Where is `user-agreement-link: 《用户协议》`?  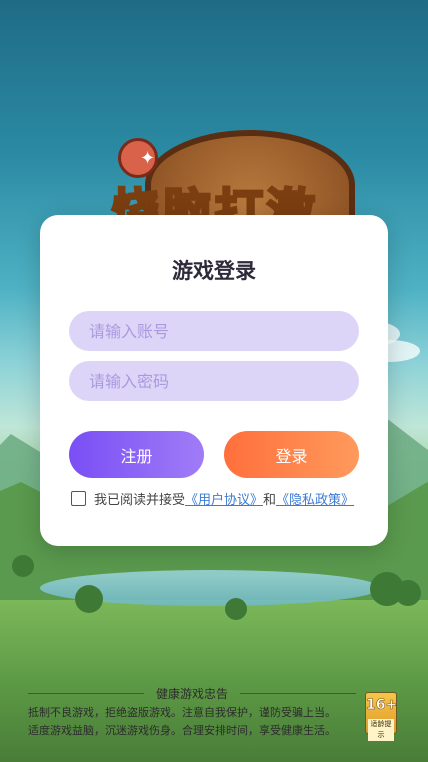
user-agreement-link: 《用户协议》 is located at coordinates (224, 498).